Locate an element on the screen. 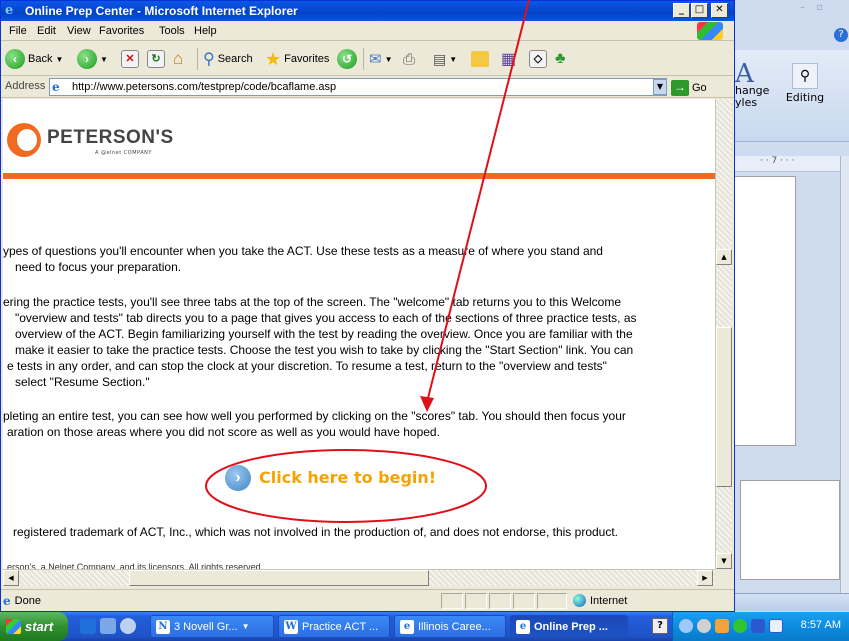 The width and height of the screenshot is (849, 641). favorites-button: ★ Favorites is located at coordinates (297, 59).